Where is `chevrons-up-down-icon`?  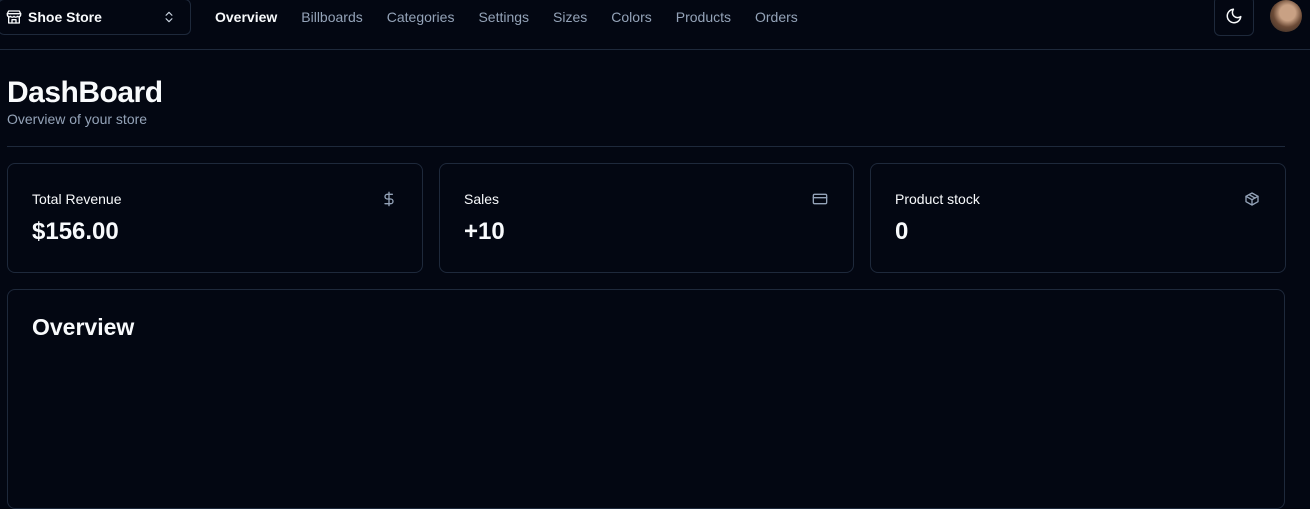
chevrons-up-down-icon is located at coordinates (169, 17).